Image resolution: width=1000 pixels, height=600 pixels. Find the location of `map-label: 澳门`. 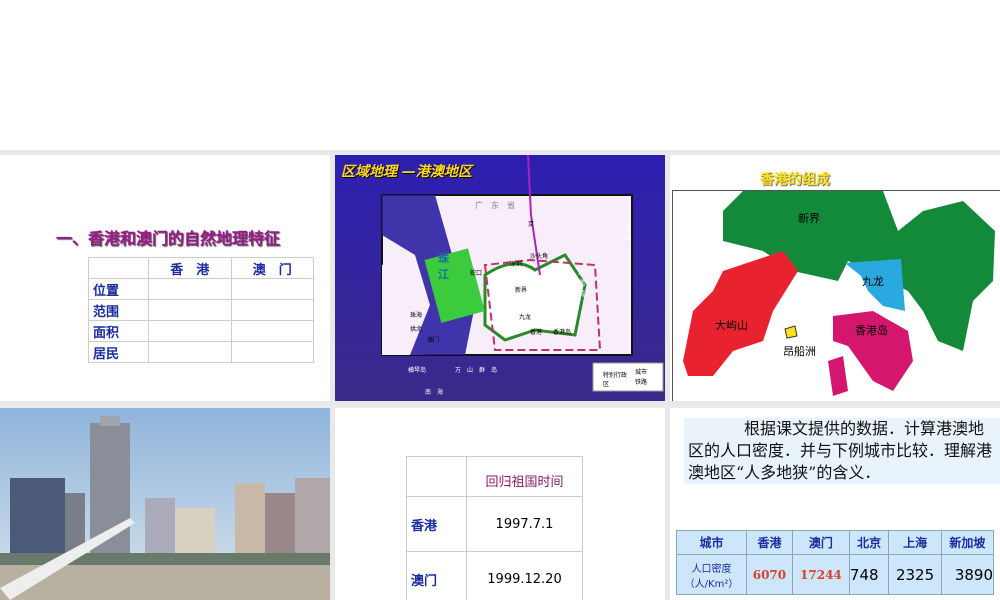

map-label: 澳门 is located at coordinates (433, 340).